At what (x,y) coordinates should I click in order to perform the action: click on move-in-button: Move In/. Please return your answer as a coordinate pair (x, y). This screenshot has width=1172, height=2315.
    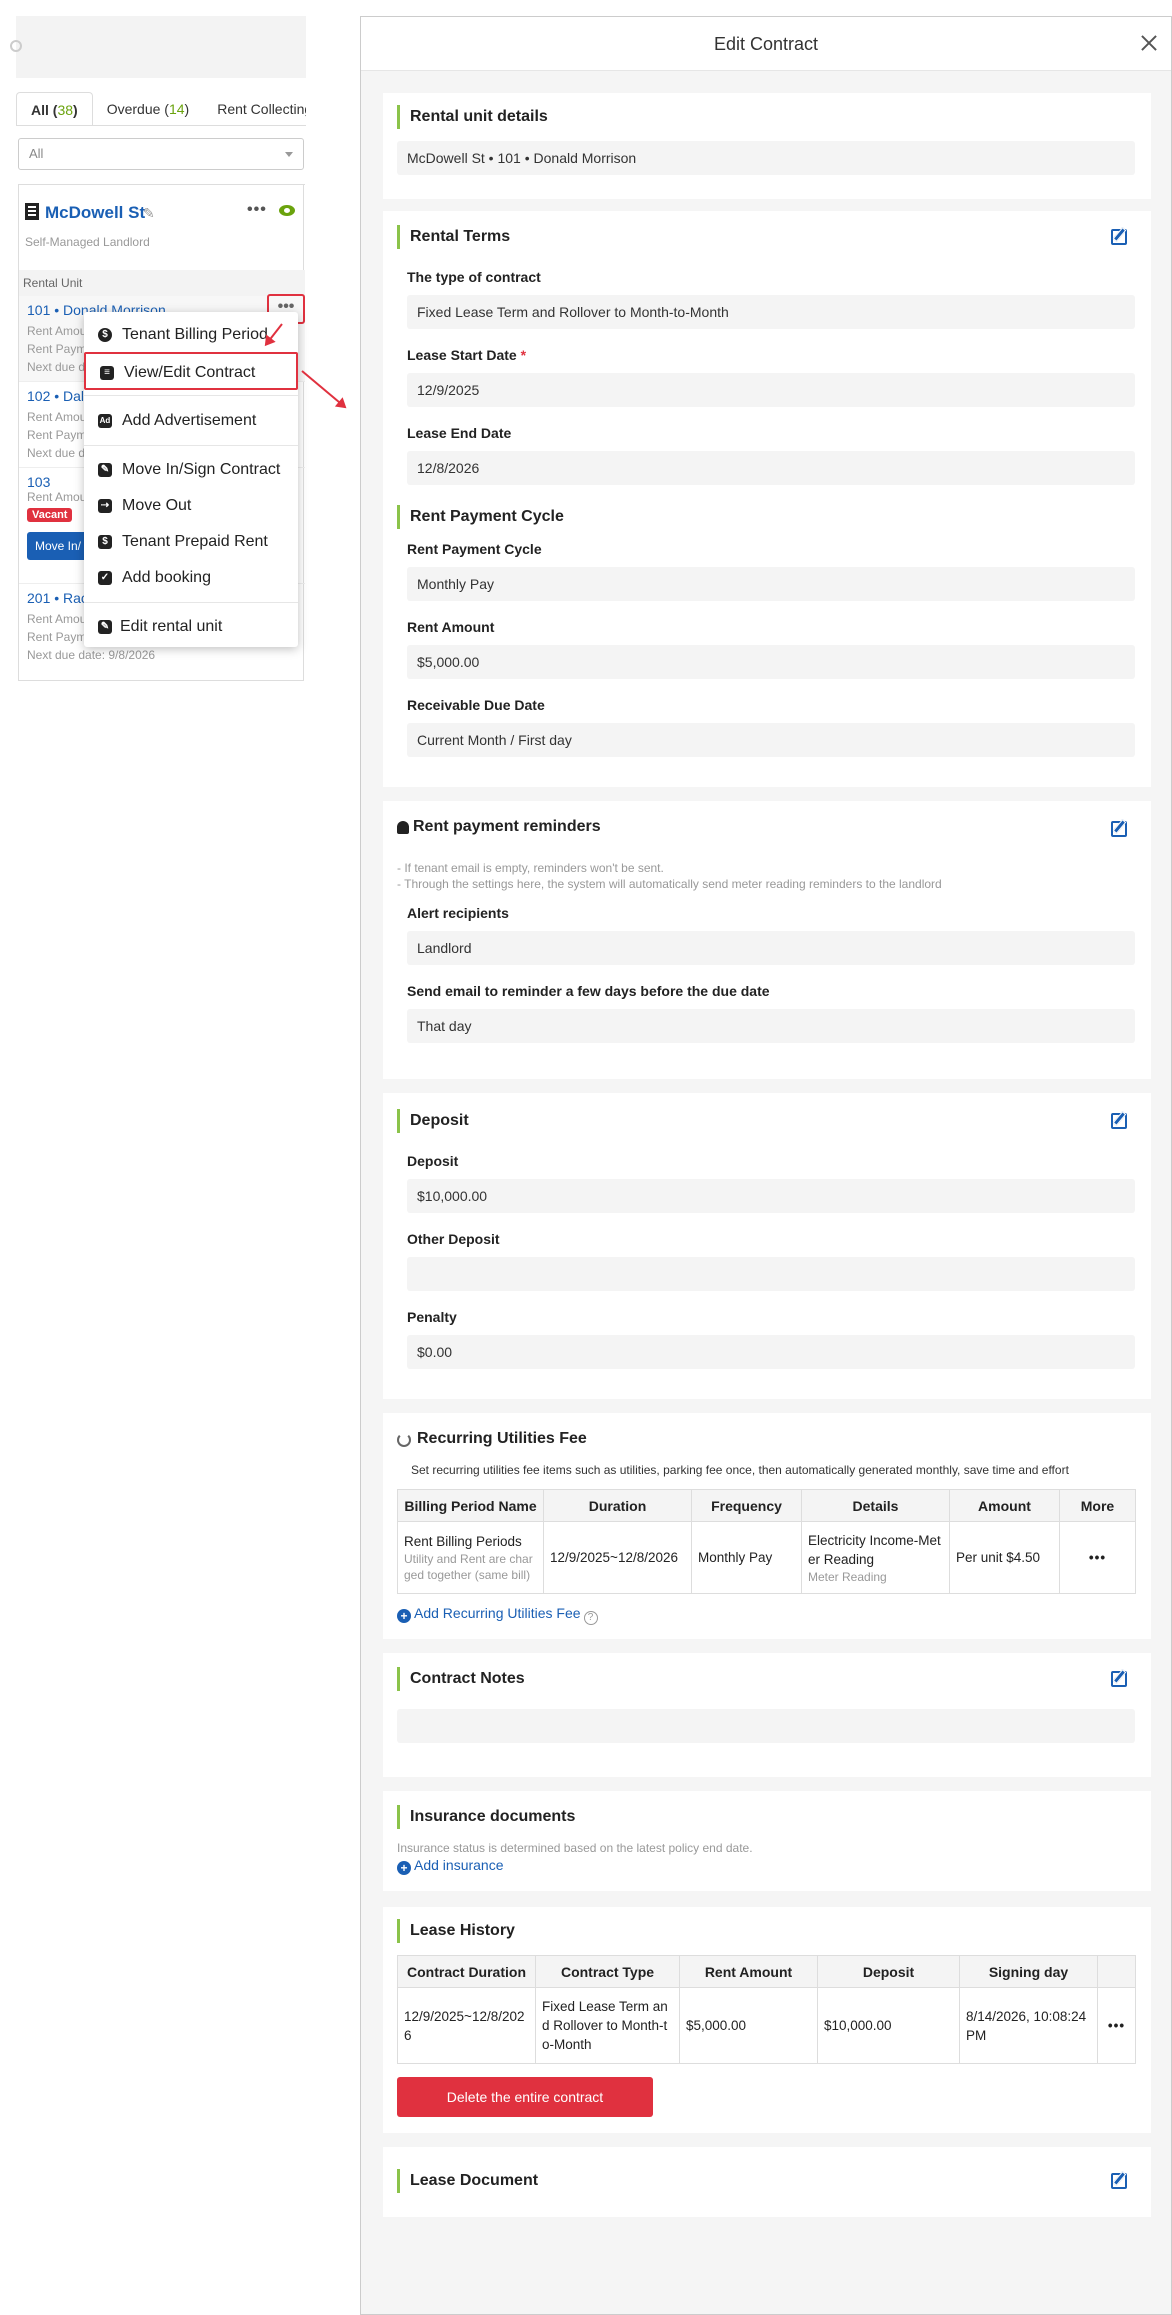
    Looking at the image, I should click on (59, 546).